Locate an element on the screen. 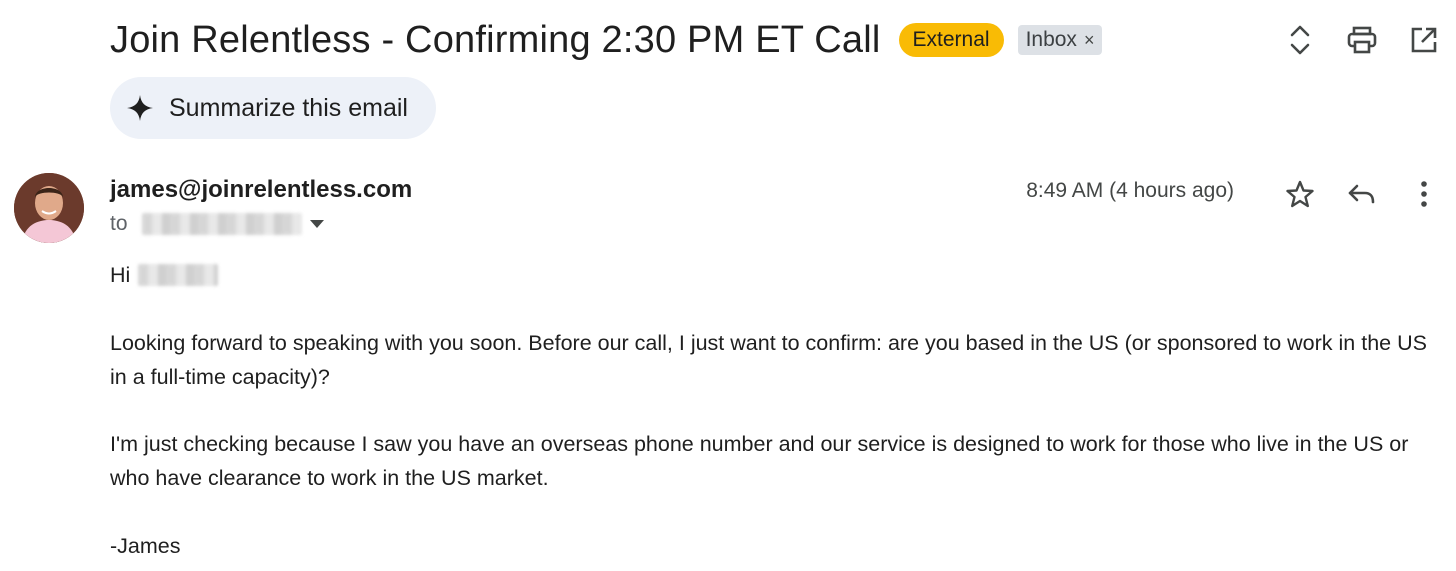 The image size is (1456, 571). expand-all-button is located at coordinates (1300, 40).